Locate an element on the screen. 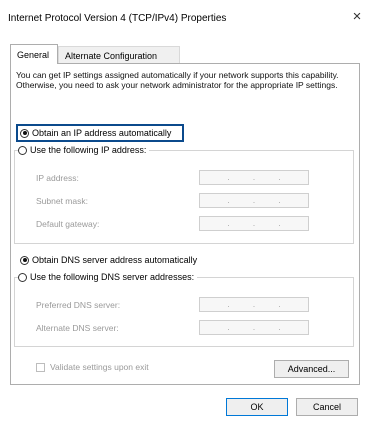 The height and width of the screenshot is (422, 368). obtain-dns-auto-option: Obtain DNS server address automatically is located at coordinates (108, 260).